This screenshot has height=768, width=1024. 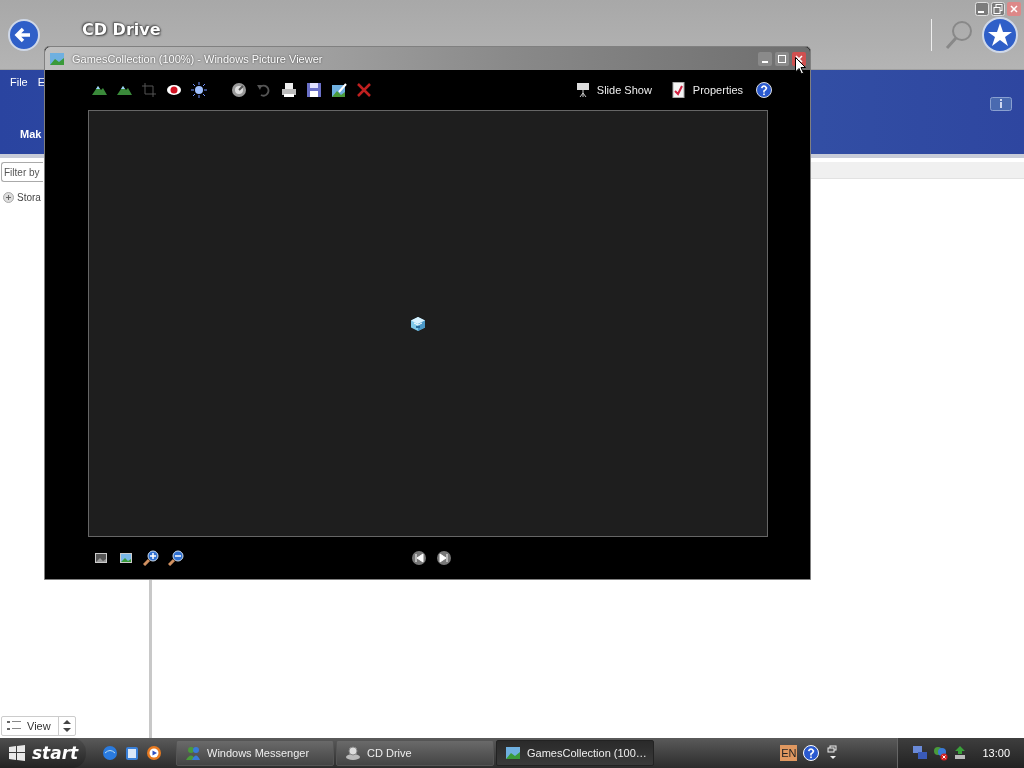 What do you see at coordinates (31, 134) in the screenshot?
I see `task-heading: Mak` at bounding box center [31, 134].